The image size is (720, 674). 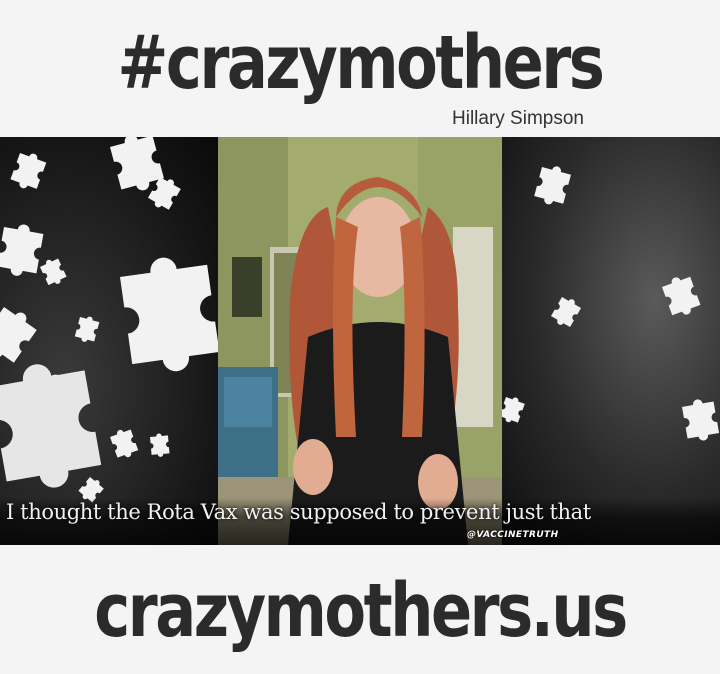 What do you see at coordinates (518, 118) in the screenshot?
I see `byline-name: Hillary Simpson` at bounding box center [518, 118].